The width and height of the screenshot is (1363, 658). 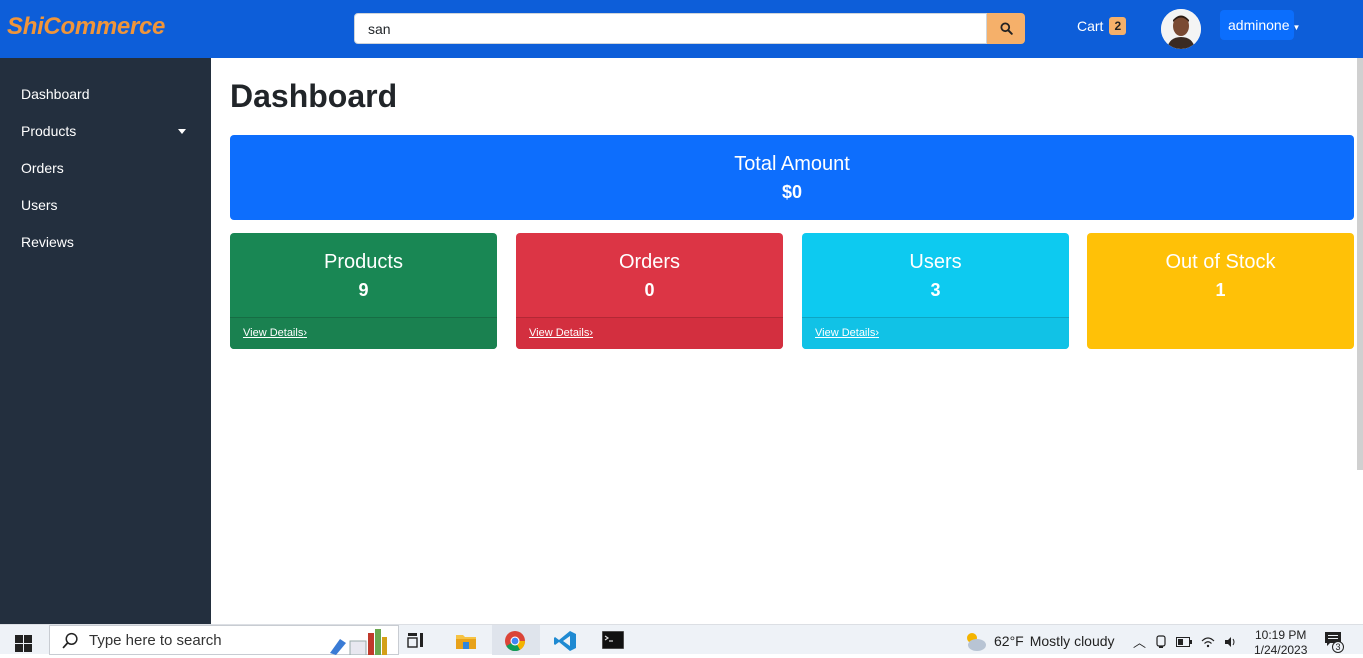 What do you see at coordinates (224, 640) in the screenshot?
I see `taskbar-search: Type here to search` at bounding box center [224, 640].